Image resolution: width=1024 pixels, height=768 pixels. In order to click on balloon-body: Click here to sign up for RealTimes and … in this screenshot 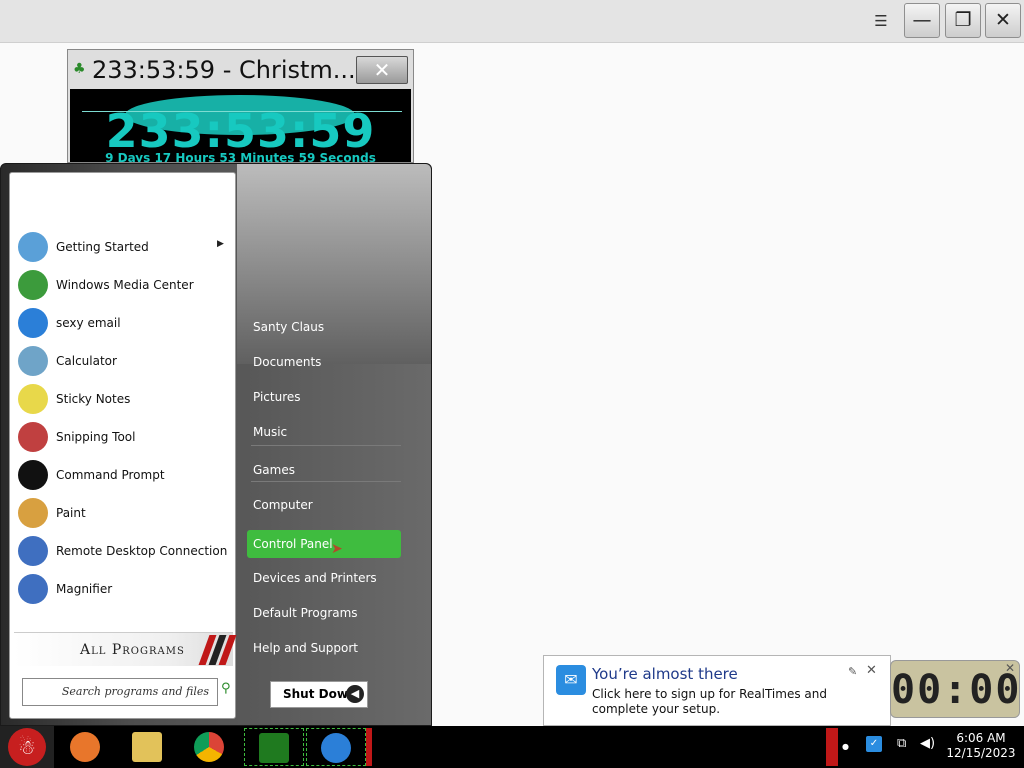, I will do `click(709, 701)`.